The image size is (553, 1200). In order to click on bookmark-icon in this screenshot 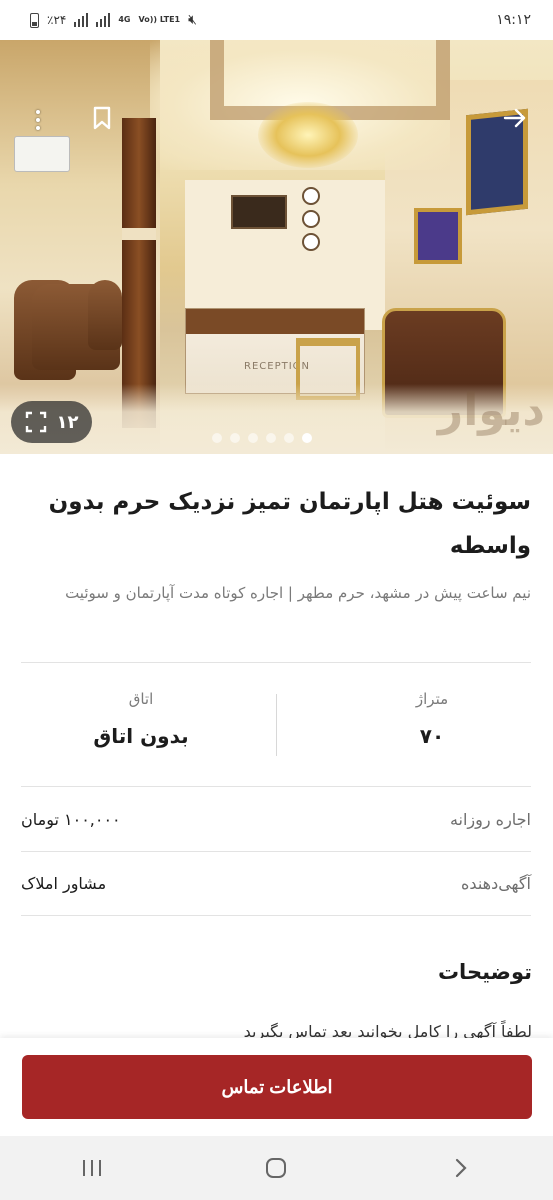, I will do `click(102, 118)`.